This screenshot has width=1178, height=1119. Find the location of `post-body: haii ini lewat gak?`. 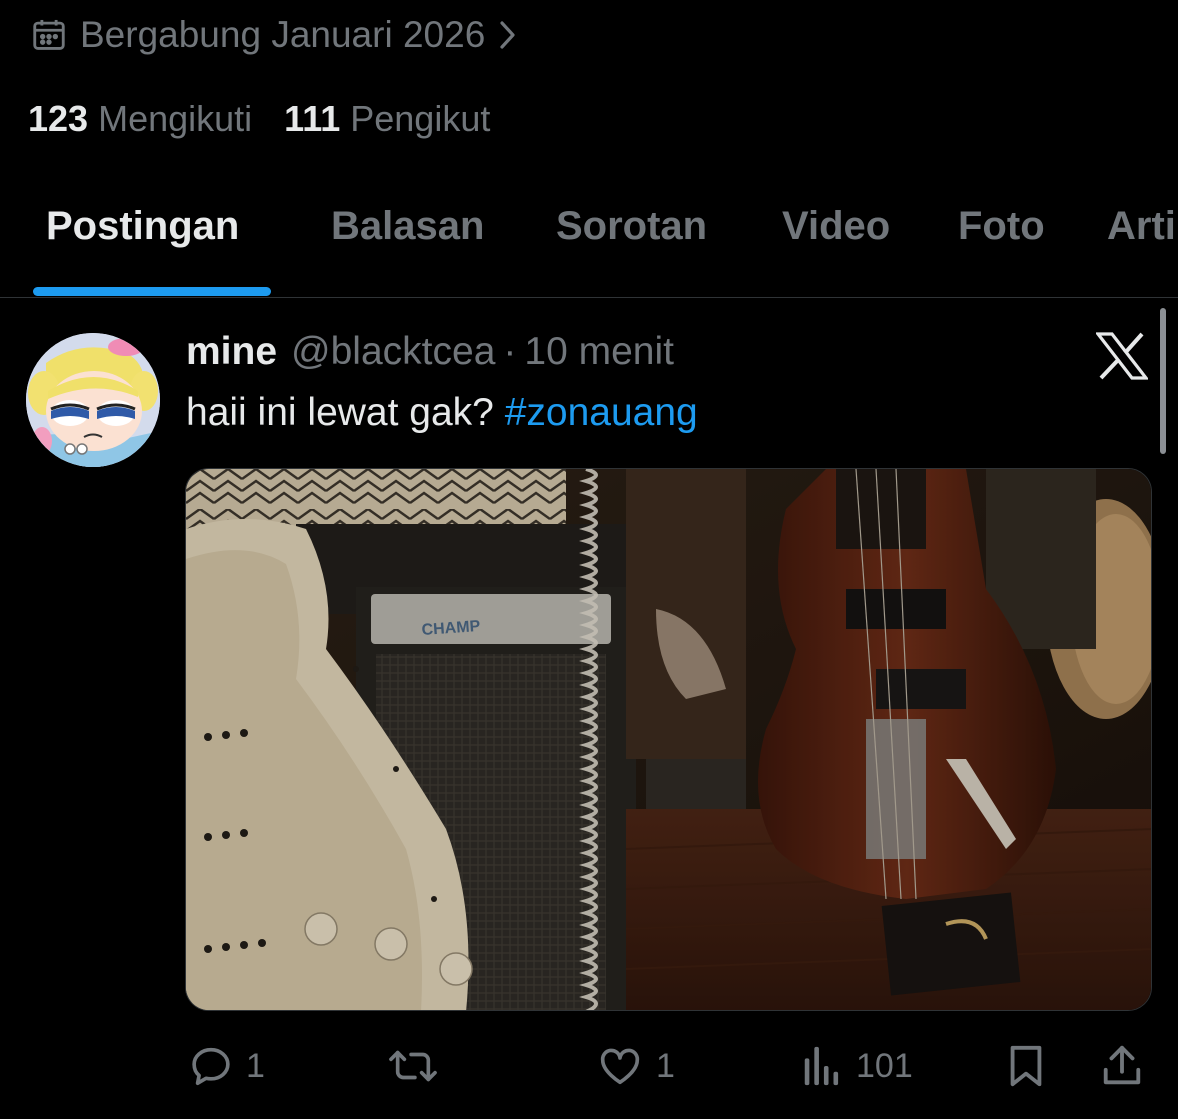

post-body: haii ini lewat gak? is located at coordinates (345, 412).